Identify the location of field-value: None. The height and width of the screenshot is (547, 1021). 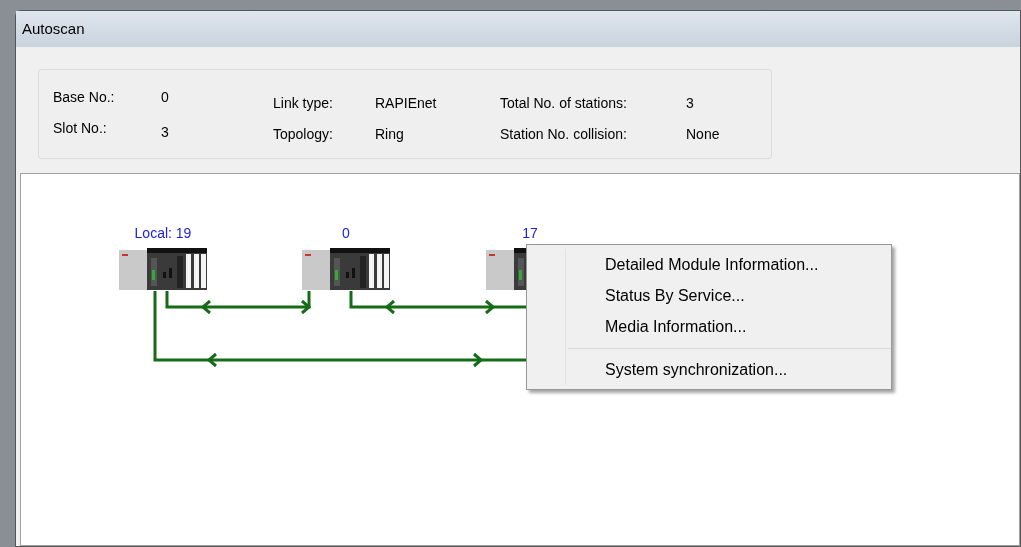
(703, 134).